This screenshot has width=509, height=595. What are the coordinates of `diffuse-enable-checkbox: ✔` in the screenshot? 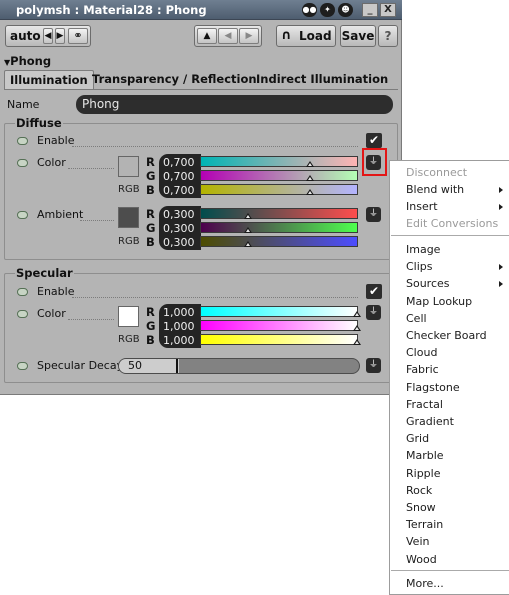 It's located at (374, 140).